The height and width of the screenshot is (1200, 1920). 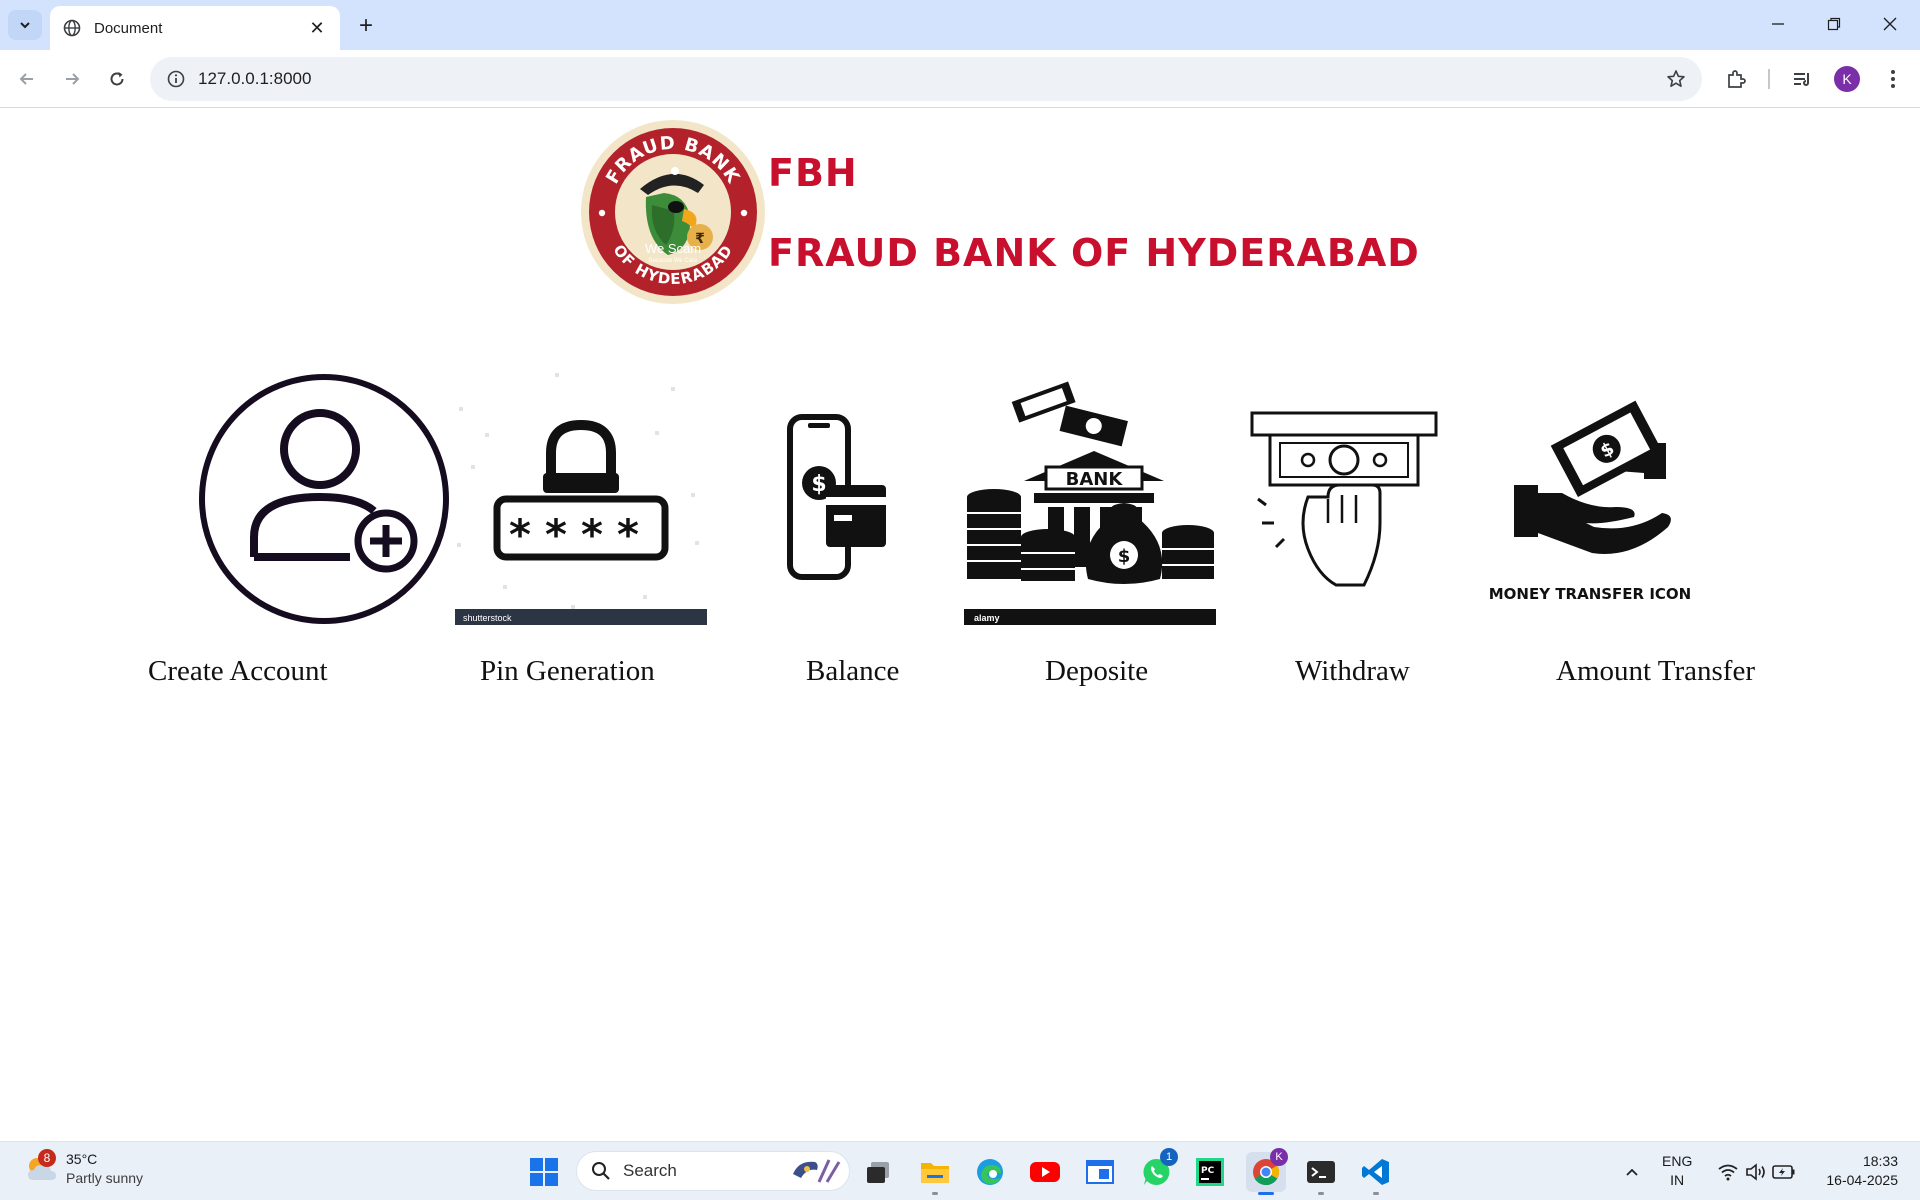 I want to click on app-button, so click(x=1100, y=1172).